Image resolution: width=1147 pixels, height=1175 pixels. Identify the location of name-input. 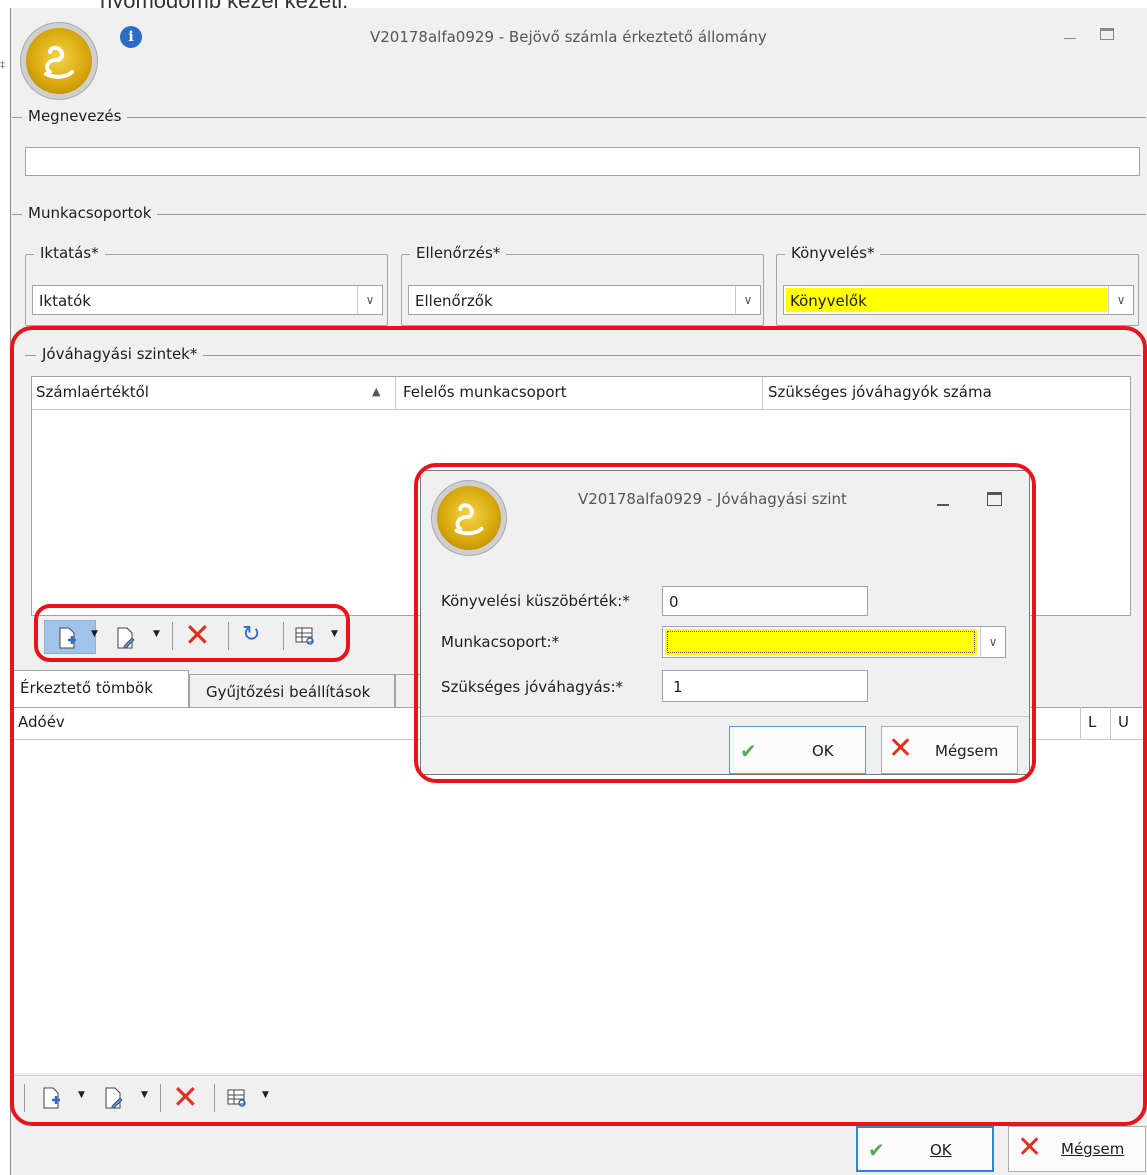
(582, 161).